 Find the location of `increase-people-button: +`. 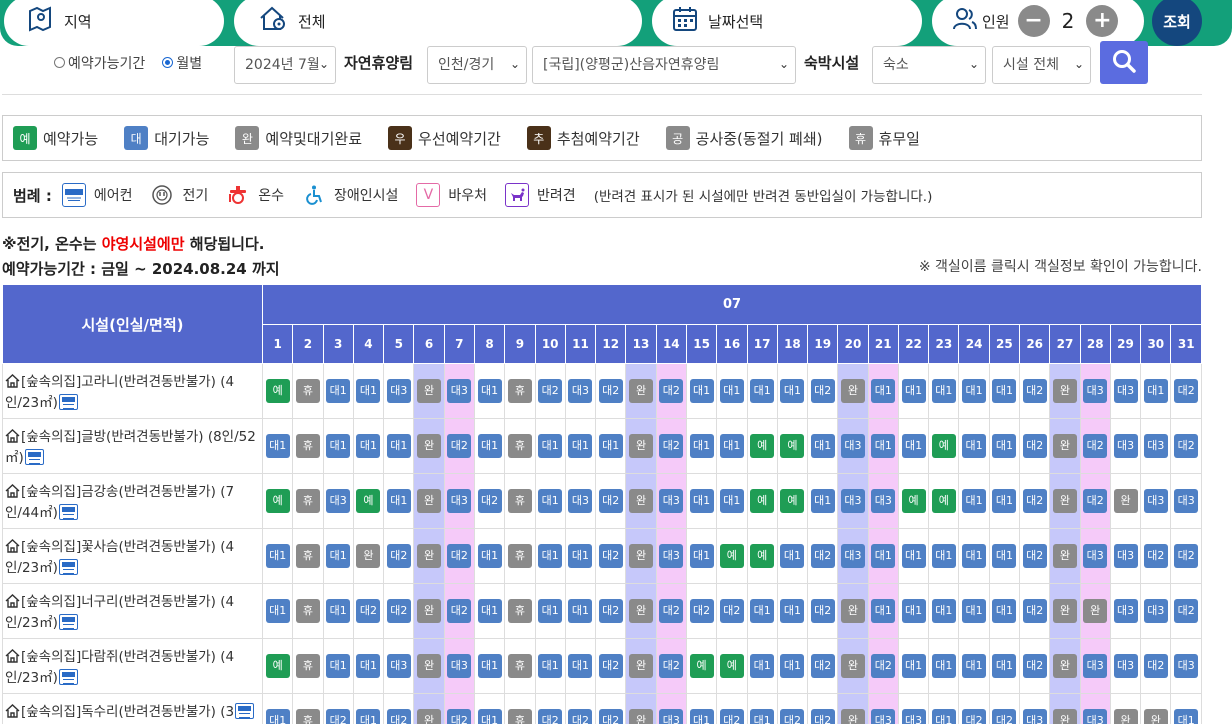

increase-people-button: + is located at coordinates (1102, 21).